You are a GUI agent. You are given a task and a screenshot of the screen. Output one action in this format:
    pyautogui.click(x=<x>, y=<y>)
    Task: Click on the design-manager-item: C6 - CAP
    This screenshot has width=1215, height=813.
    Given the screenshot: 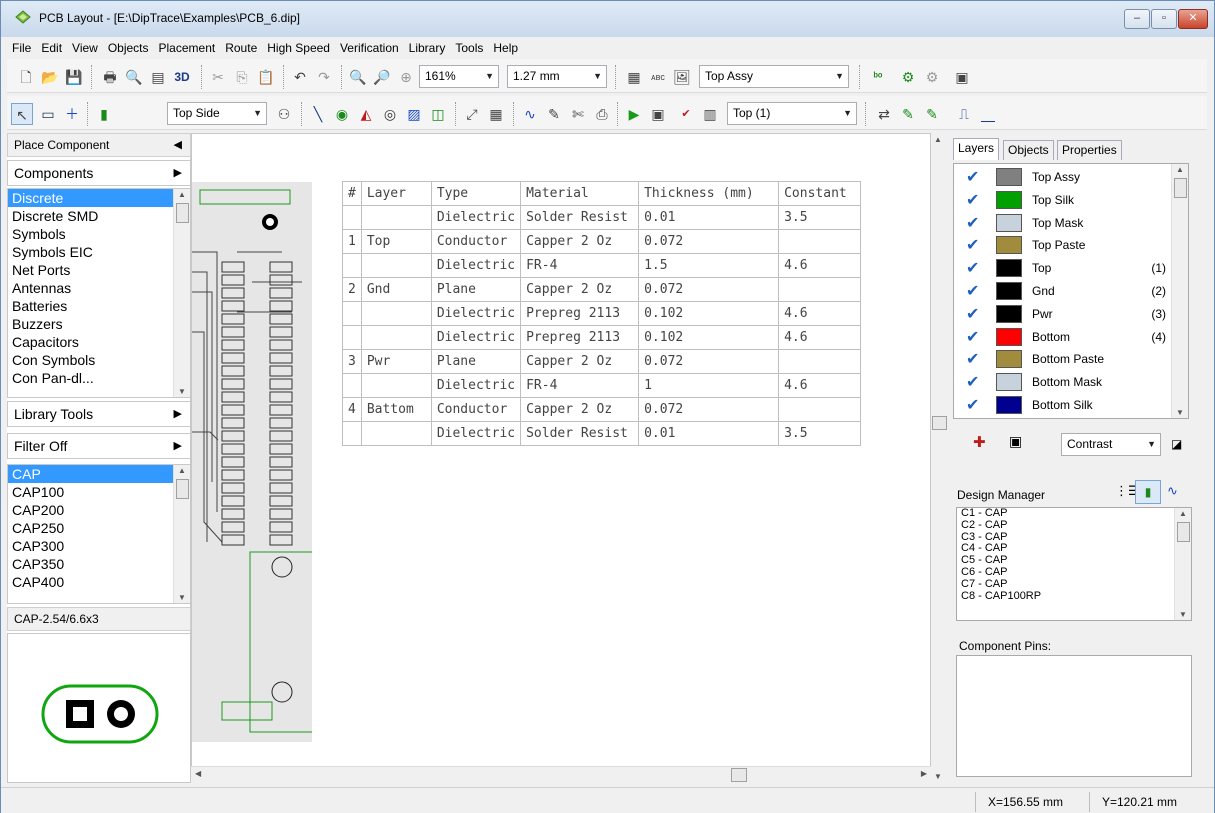 What is the action you would take?
    pyautogui.click(x=1074, y=572)
    